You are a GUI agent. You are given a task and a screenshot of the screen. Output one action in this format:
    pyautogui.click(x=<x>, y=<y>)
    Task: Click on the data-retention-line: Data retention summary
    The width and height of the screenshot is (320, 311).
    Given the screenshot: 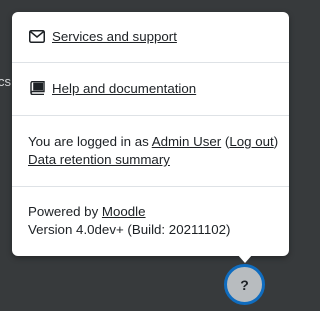 What is the action you would take?
    pyautogui.click(x=154, y=160)
    